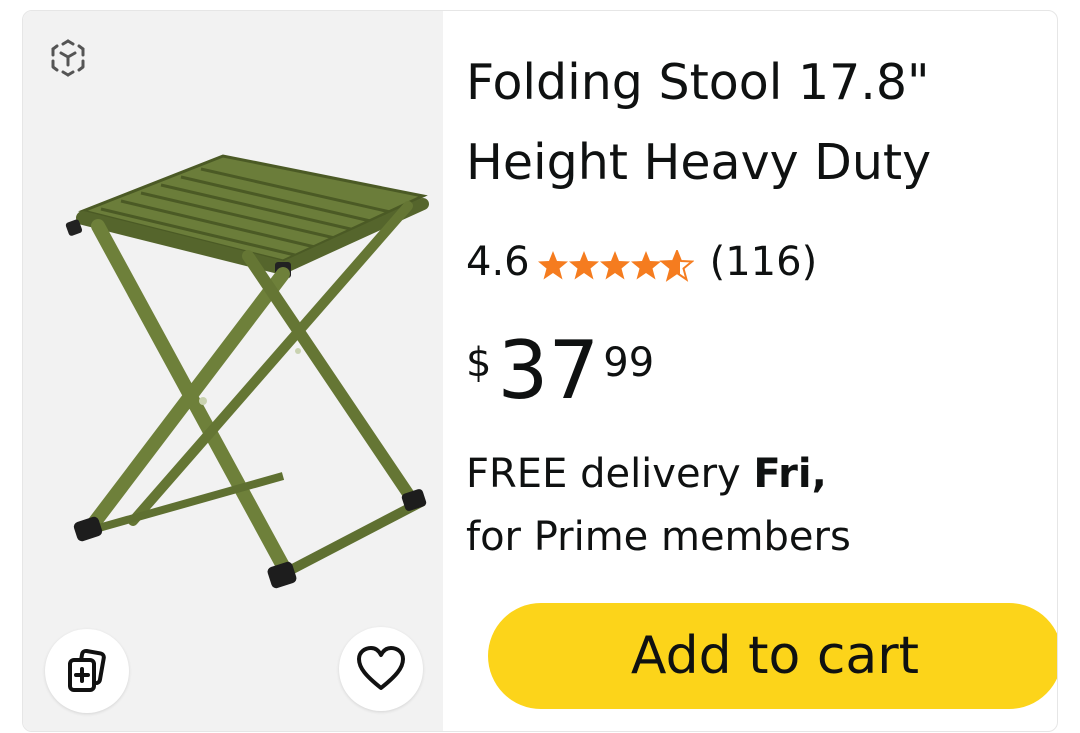 The width and height of the screenshot is (1080, 733). I want to click on heart-icon, so click(381, 668).